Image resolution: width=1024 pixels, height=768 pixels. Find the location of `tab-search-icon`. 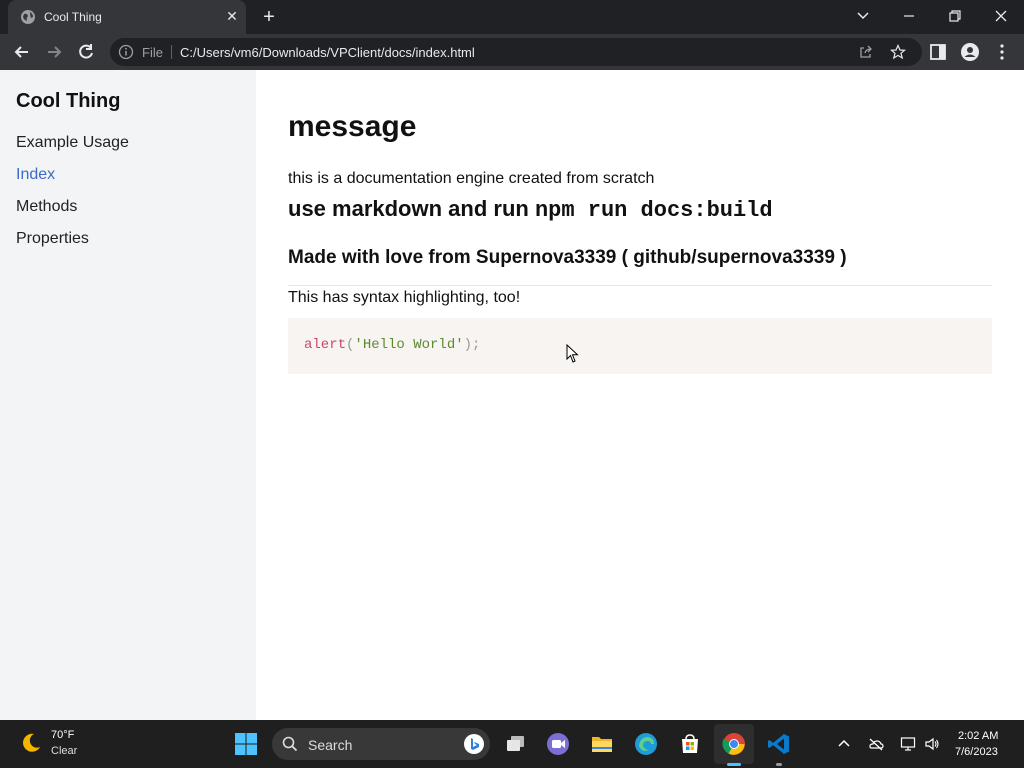

tab-search-icon is located at coordinates (863, 16).